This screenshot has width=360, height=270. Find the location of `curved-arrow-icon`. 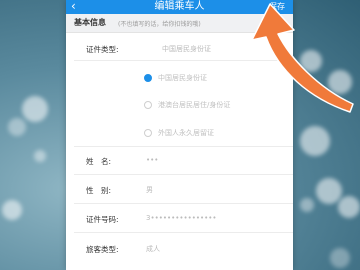

curved-arrow-icon is located at coordinates (302, 58).